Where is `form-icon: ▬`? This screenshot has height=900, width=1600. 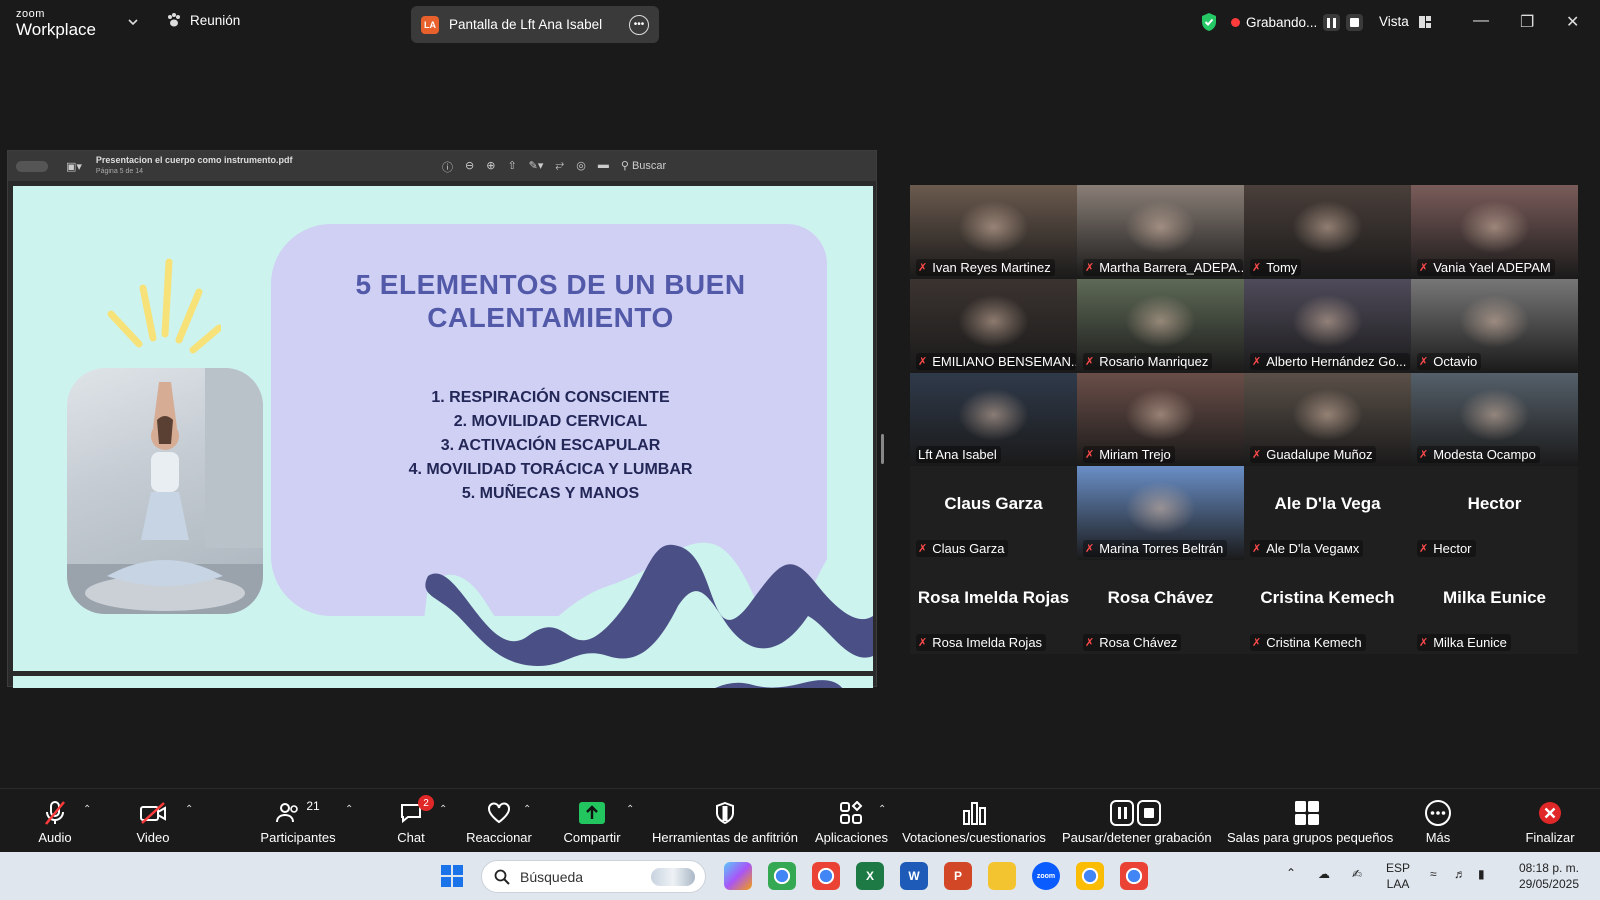
form-icon: ▬ is located at coordinates (603, 167).